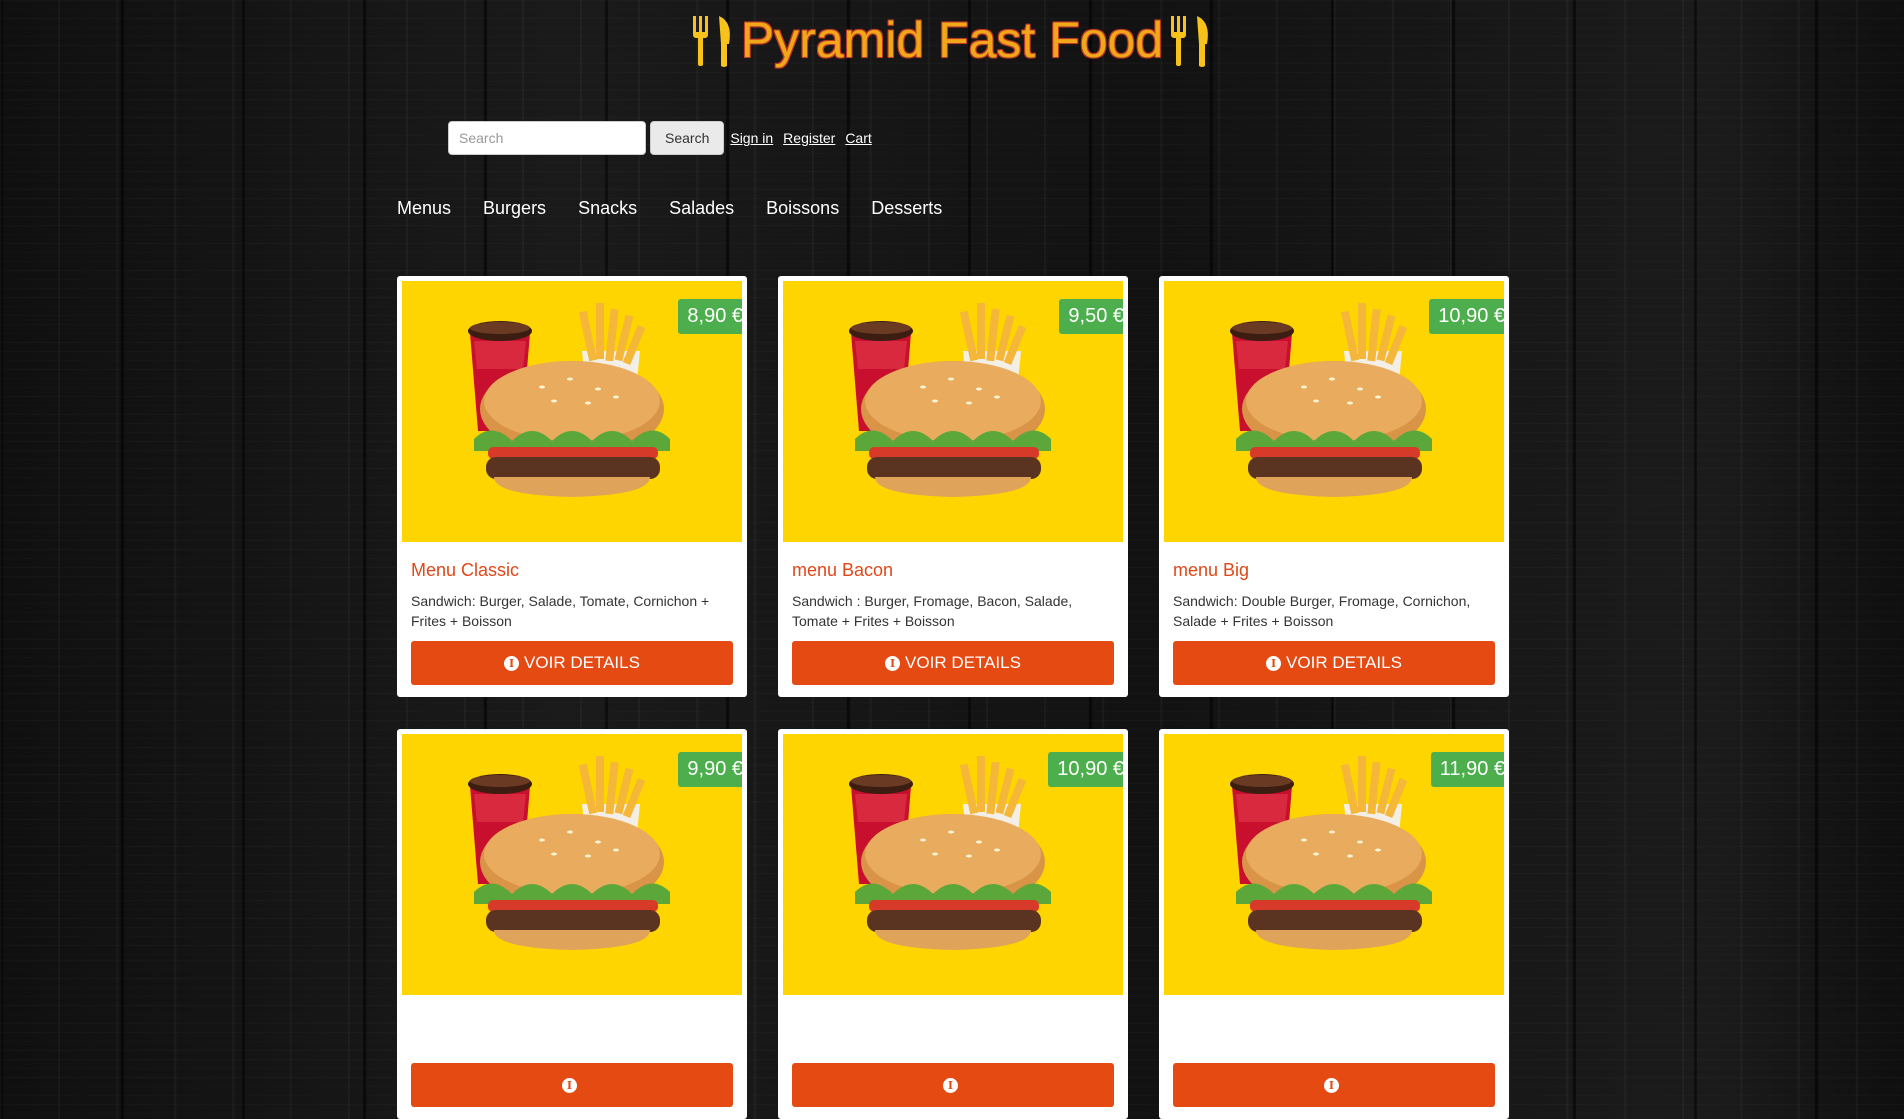 This screenshot has height=1119, width=1904. I want to click on brand: Pyramid Fast Food, so click(952, 40).